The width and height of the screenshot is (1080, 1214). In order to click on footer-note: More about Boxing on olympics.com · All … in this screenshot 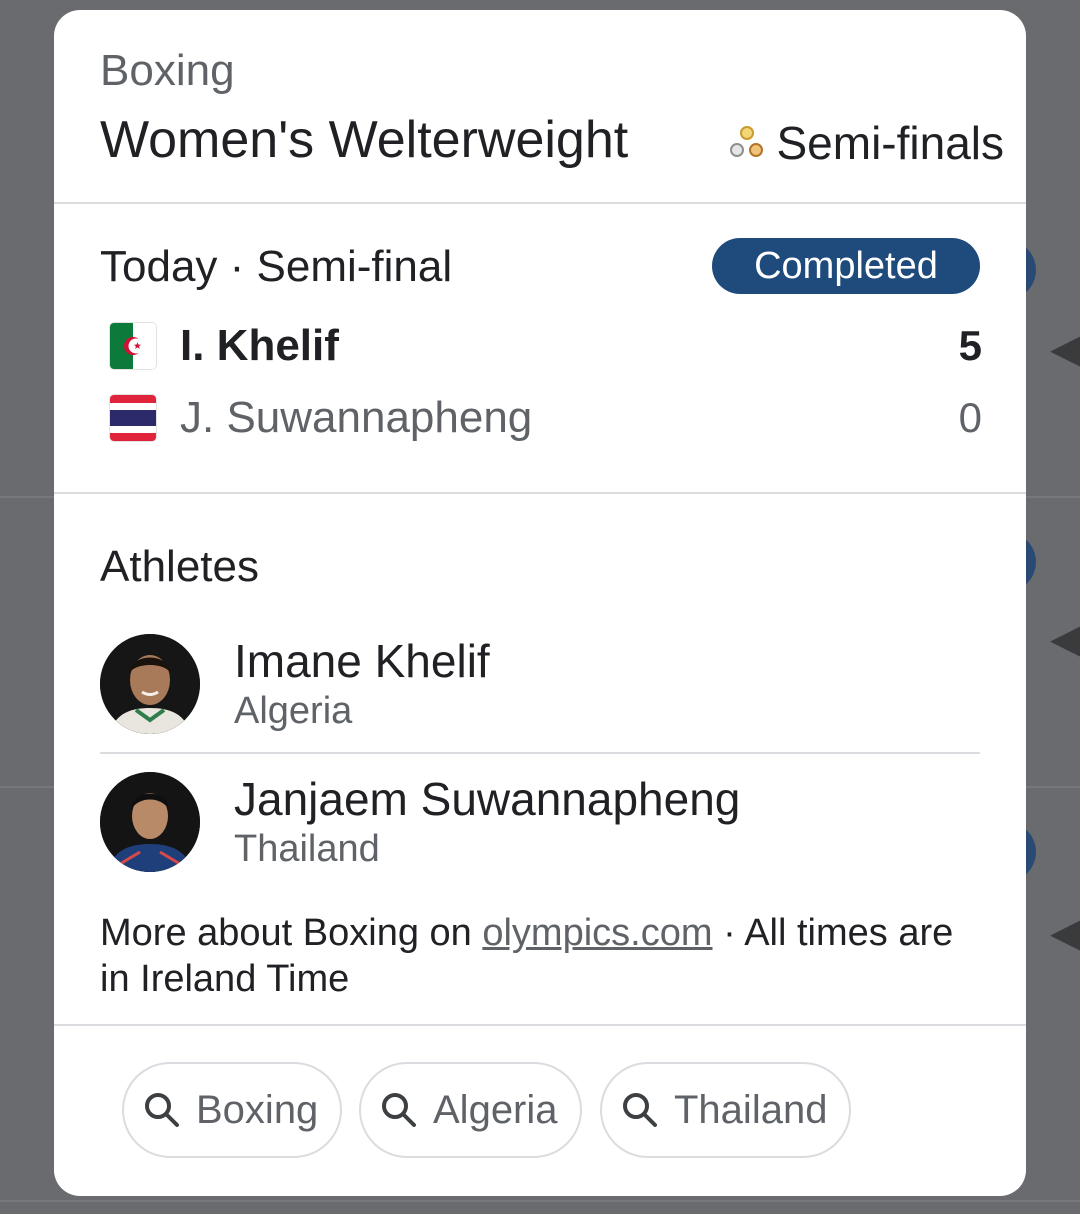, I will do `click(540, 956)`.